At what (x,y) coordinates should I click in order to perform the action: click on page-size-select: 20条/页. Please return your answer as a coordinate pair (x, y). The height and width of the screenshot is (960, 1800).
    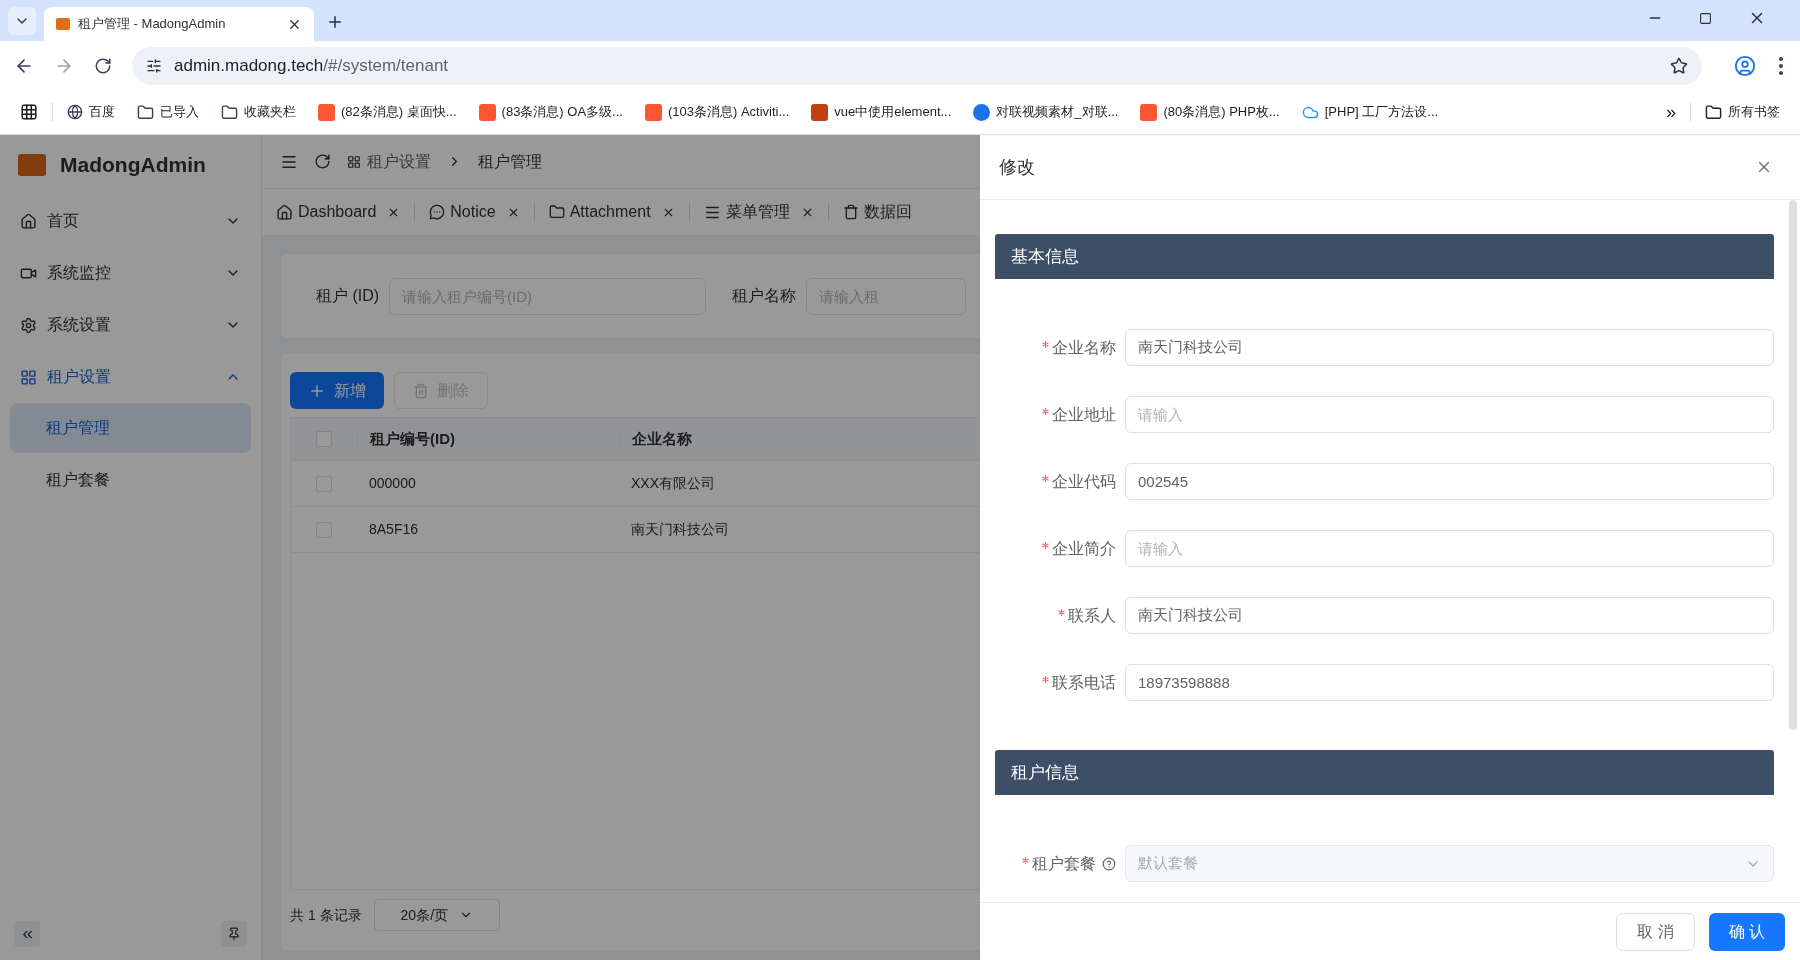
    Looking at the image, I should click on (436, 915).